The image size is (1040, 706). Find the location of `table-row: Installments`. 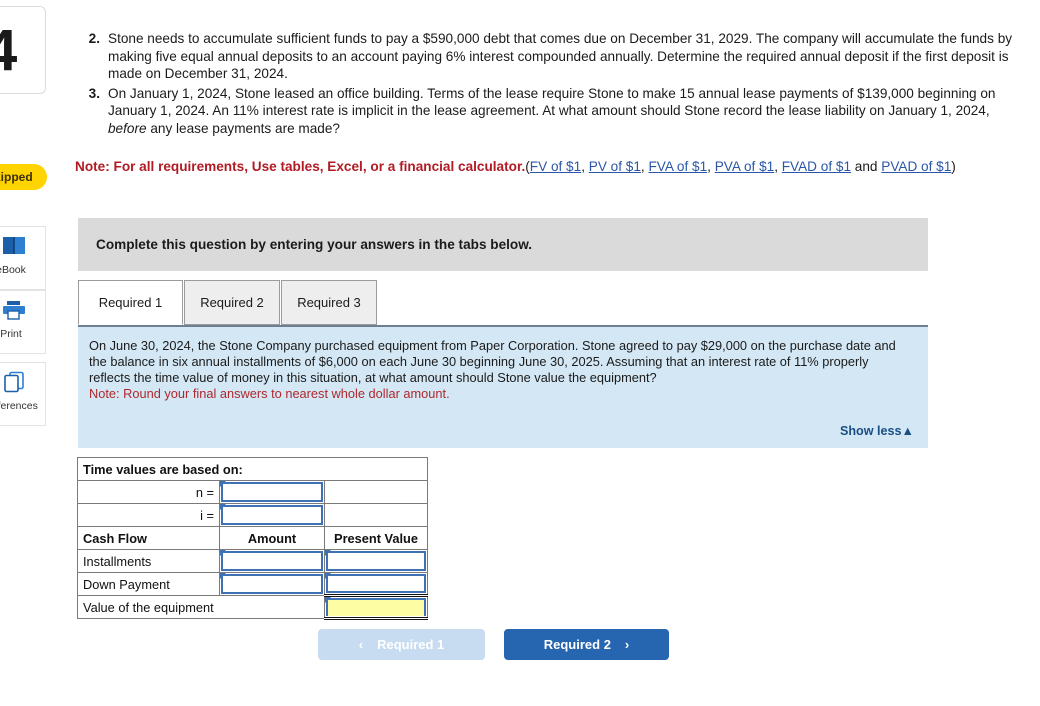

table-row: Installments is located at coordinates (253, 561).